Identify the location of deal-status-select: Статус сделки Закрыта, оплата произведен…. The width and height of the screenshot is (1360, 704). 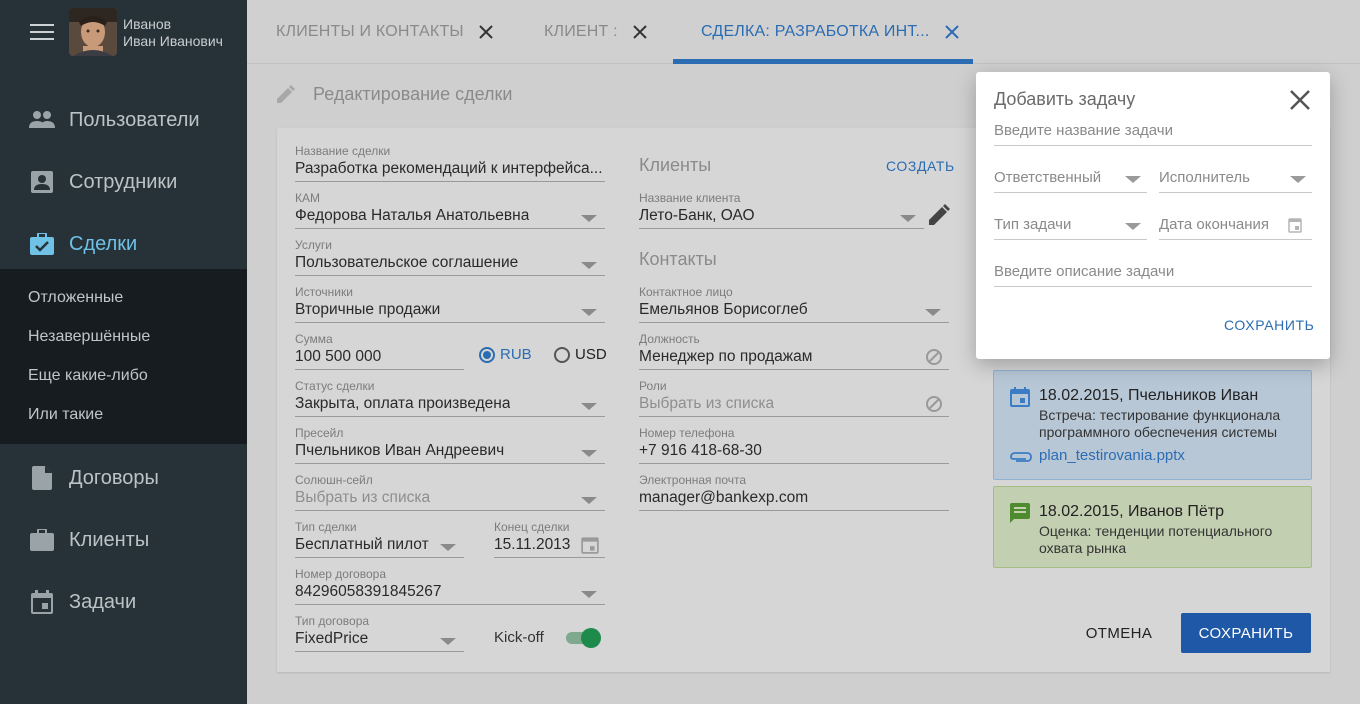
(450, 398).